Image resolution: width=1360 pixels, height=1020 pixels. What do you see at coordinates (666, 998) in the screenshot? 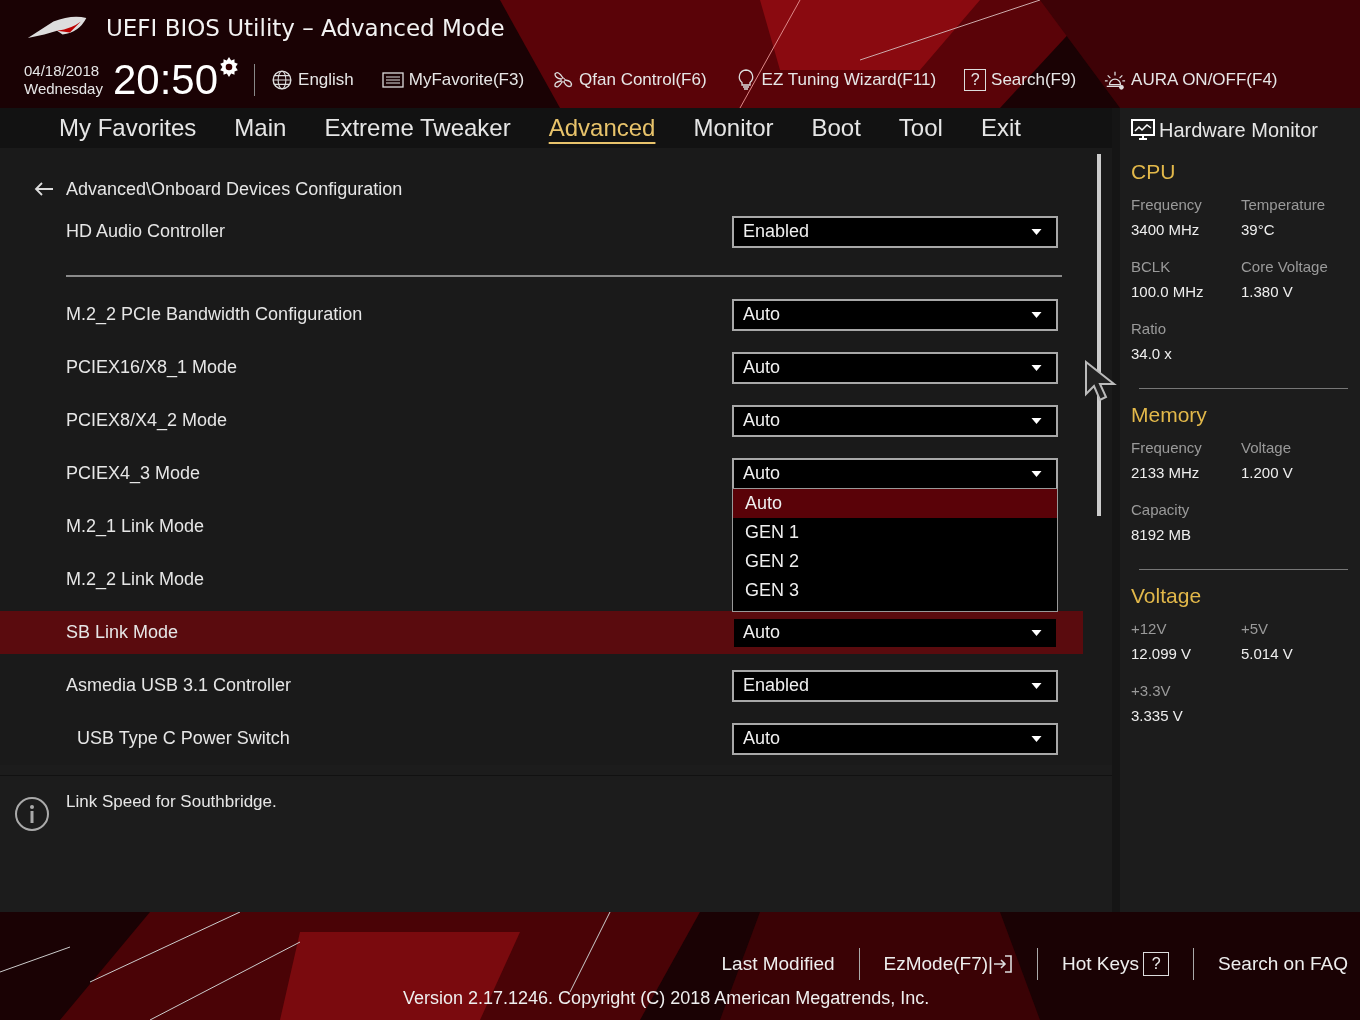
I see `version-text: Version 2.17.1246. Copyright (C) 2018 American Megatrends, Inc.` at bounding box center [666, 998].